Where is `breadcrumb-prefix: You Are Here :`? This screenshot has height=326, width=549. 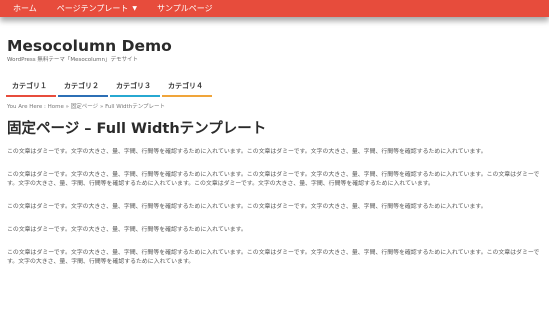 breadcrumb-prefix: You Are Here : is located at coordinates (26, 107).